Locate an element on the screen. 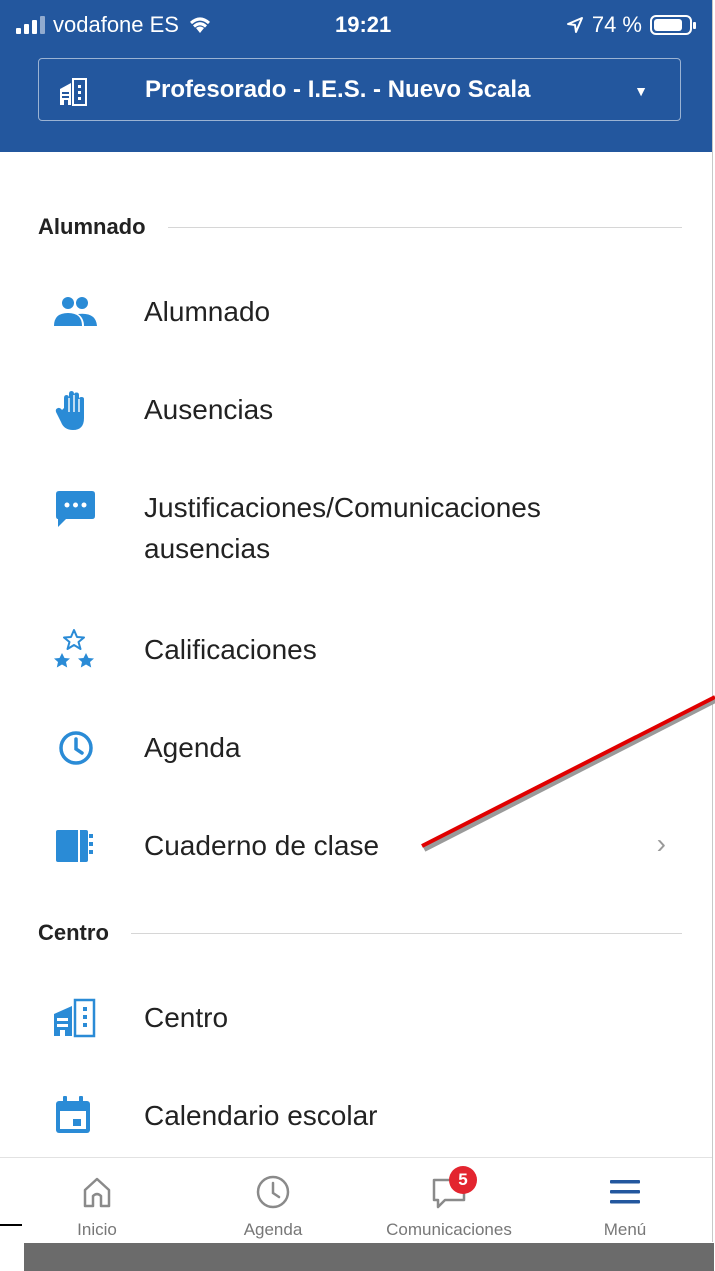 This screenshot has height=1271, width=715. status-bar: vodafone ES 19:21 74 % is located at coordinates (356, 25).